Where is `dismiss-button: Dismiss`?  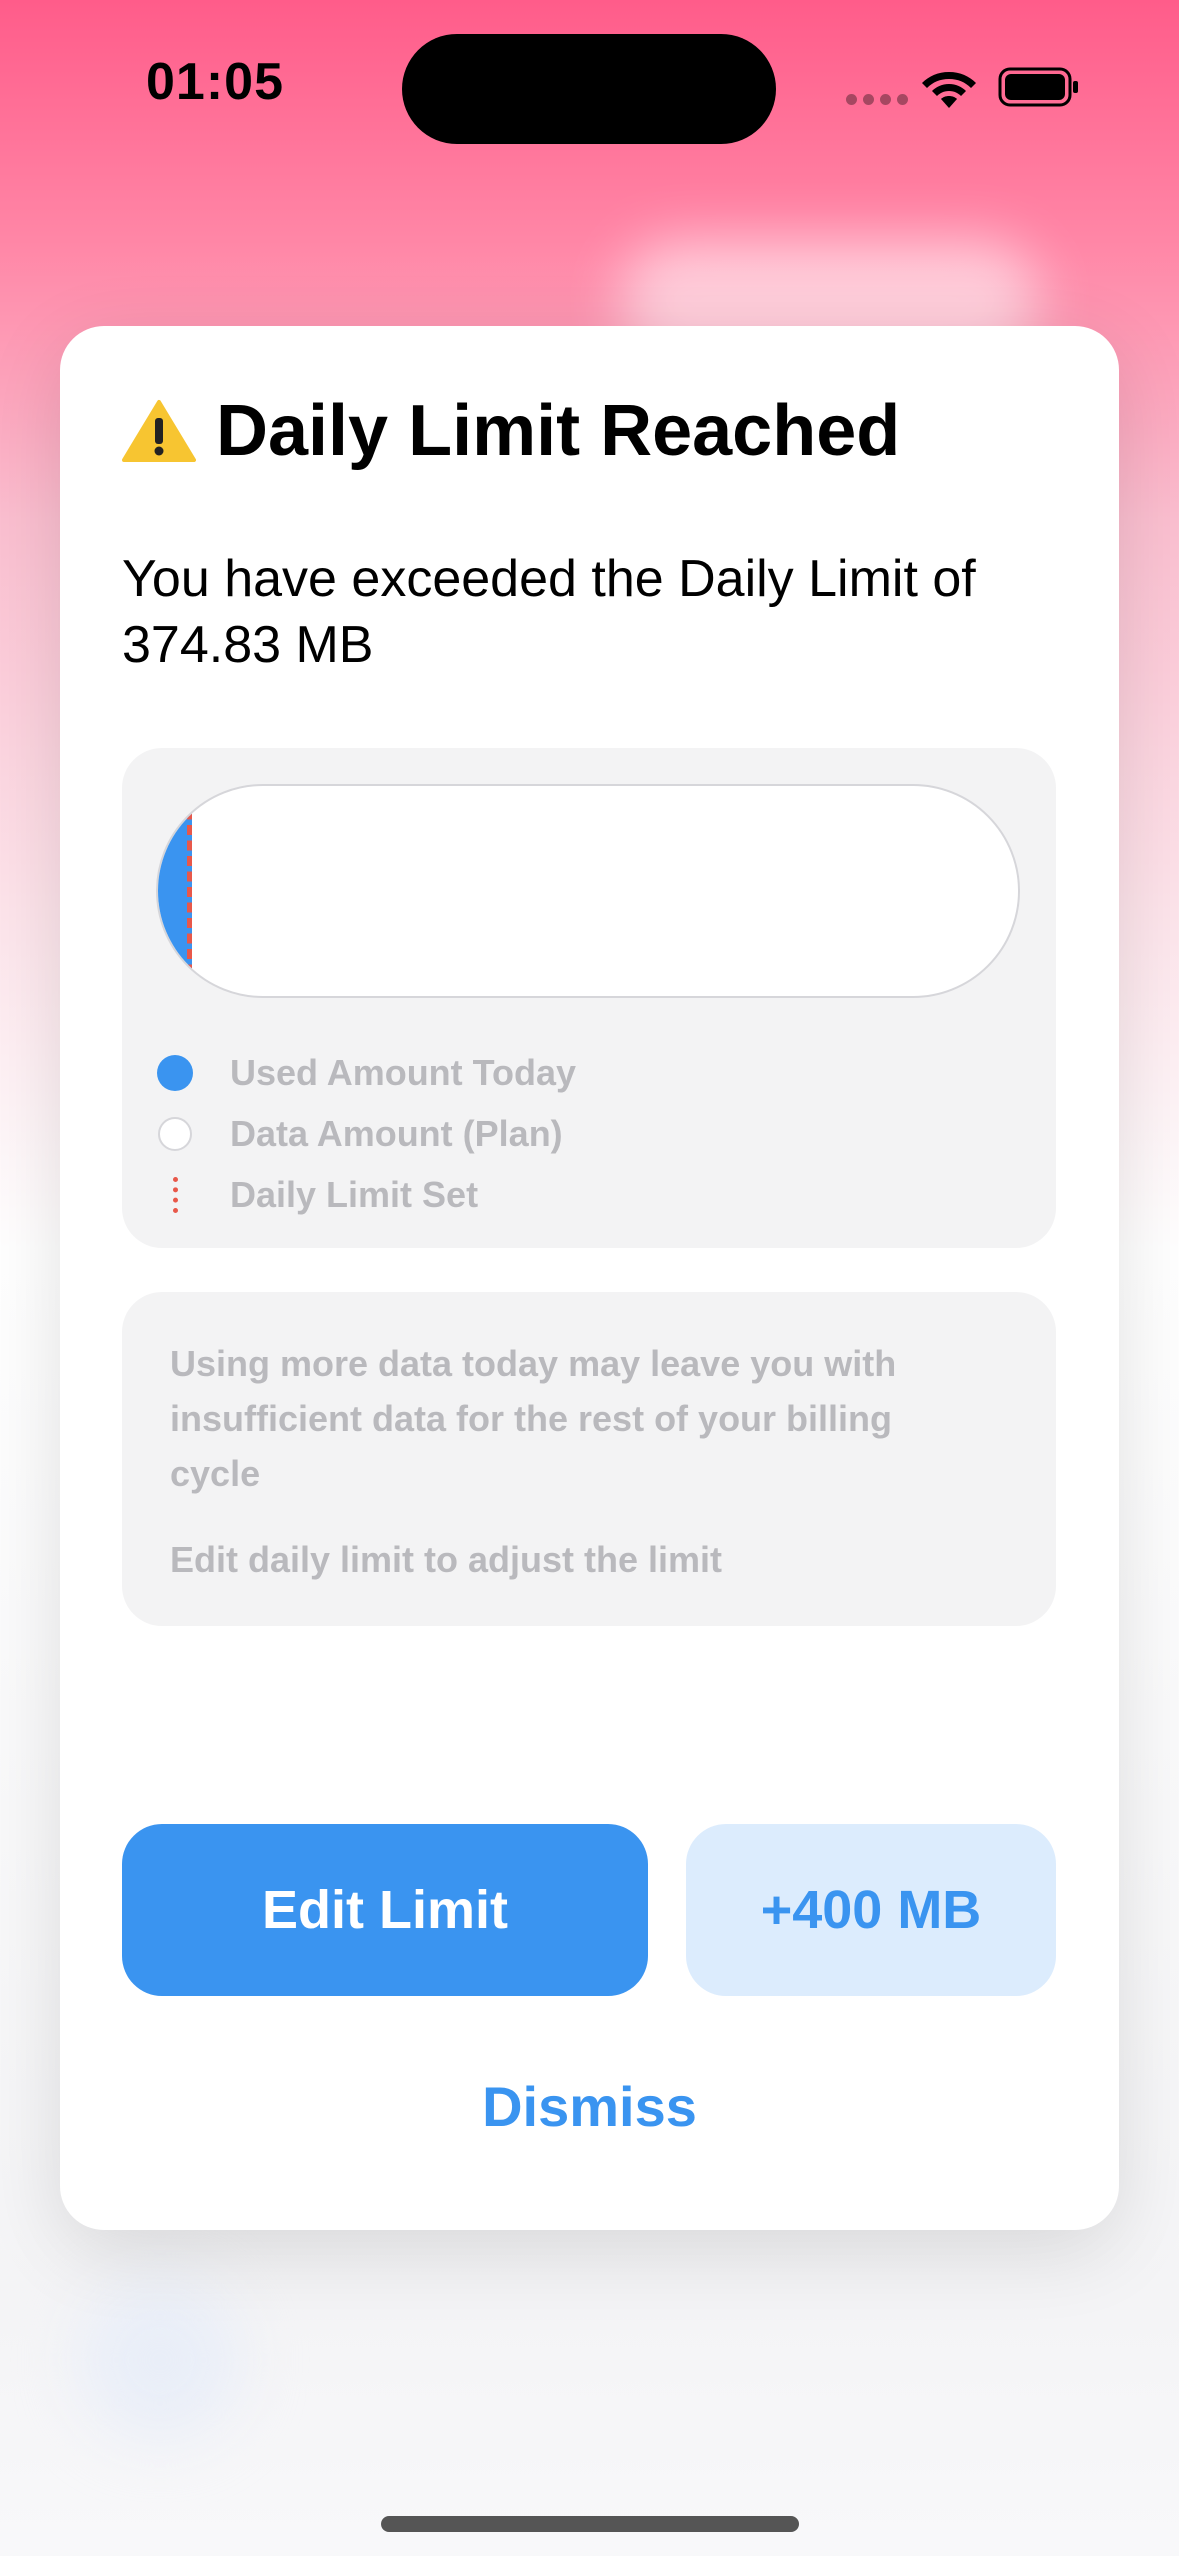
dismiss-button: Dismiss is located at coordinates (589, 2106).